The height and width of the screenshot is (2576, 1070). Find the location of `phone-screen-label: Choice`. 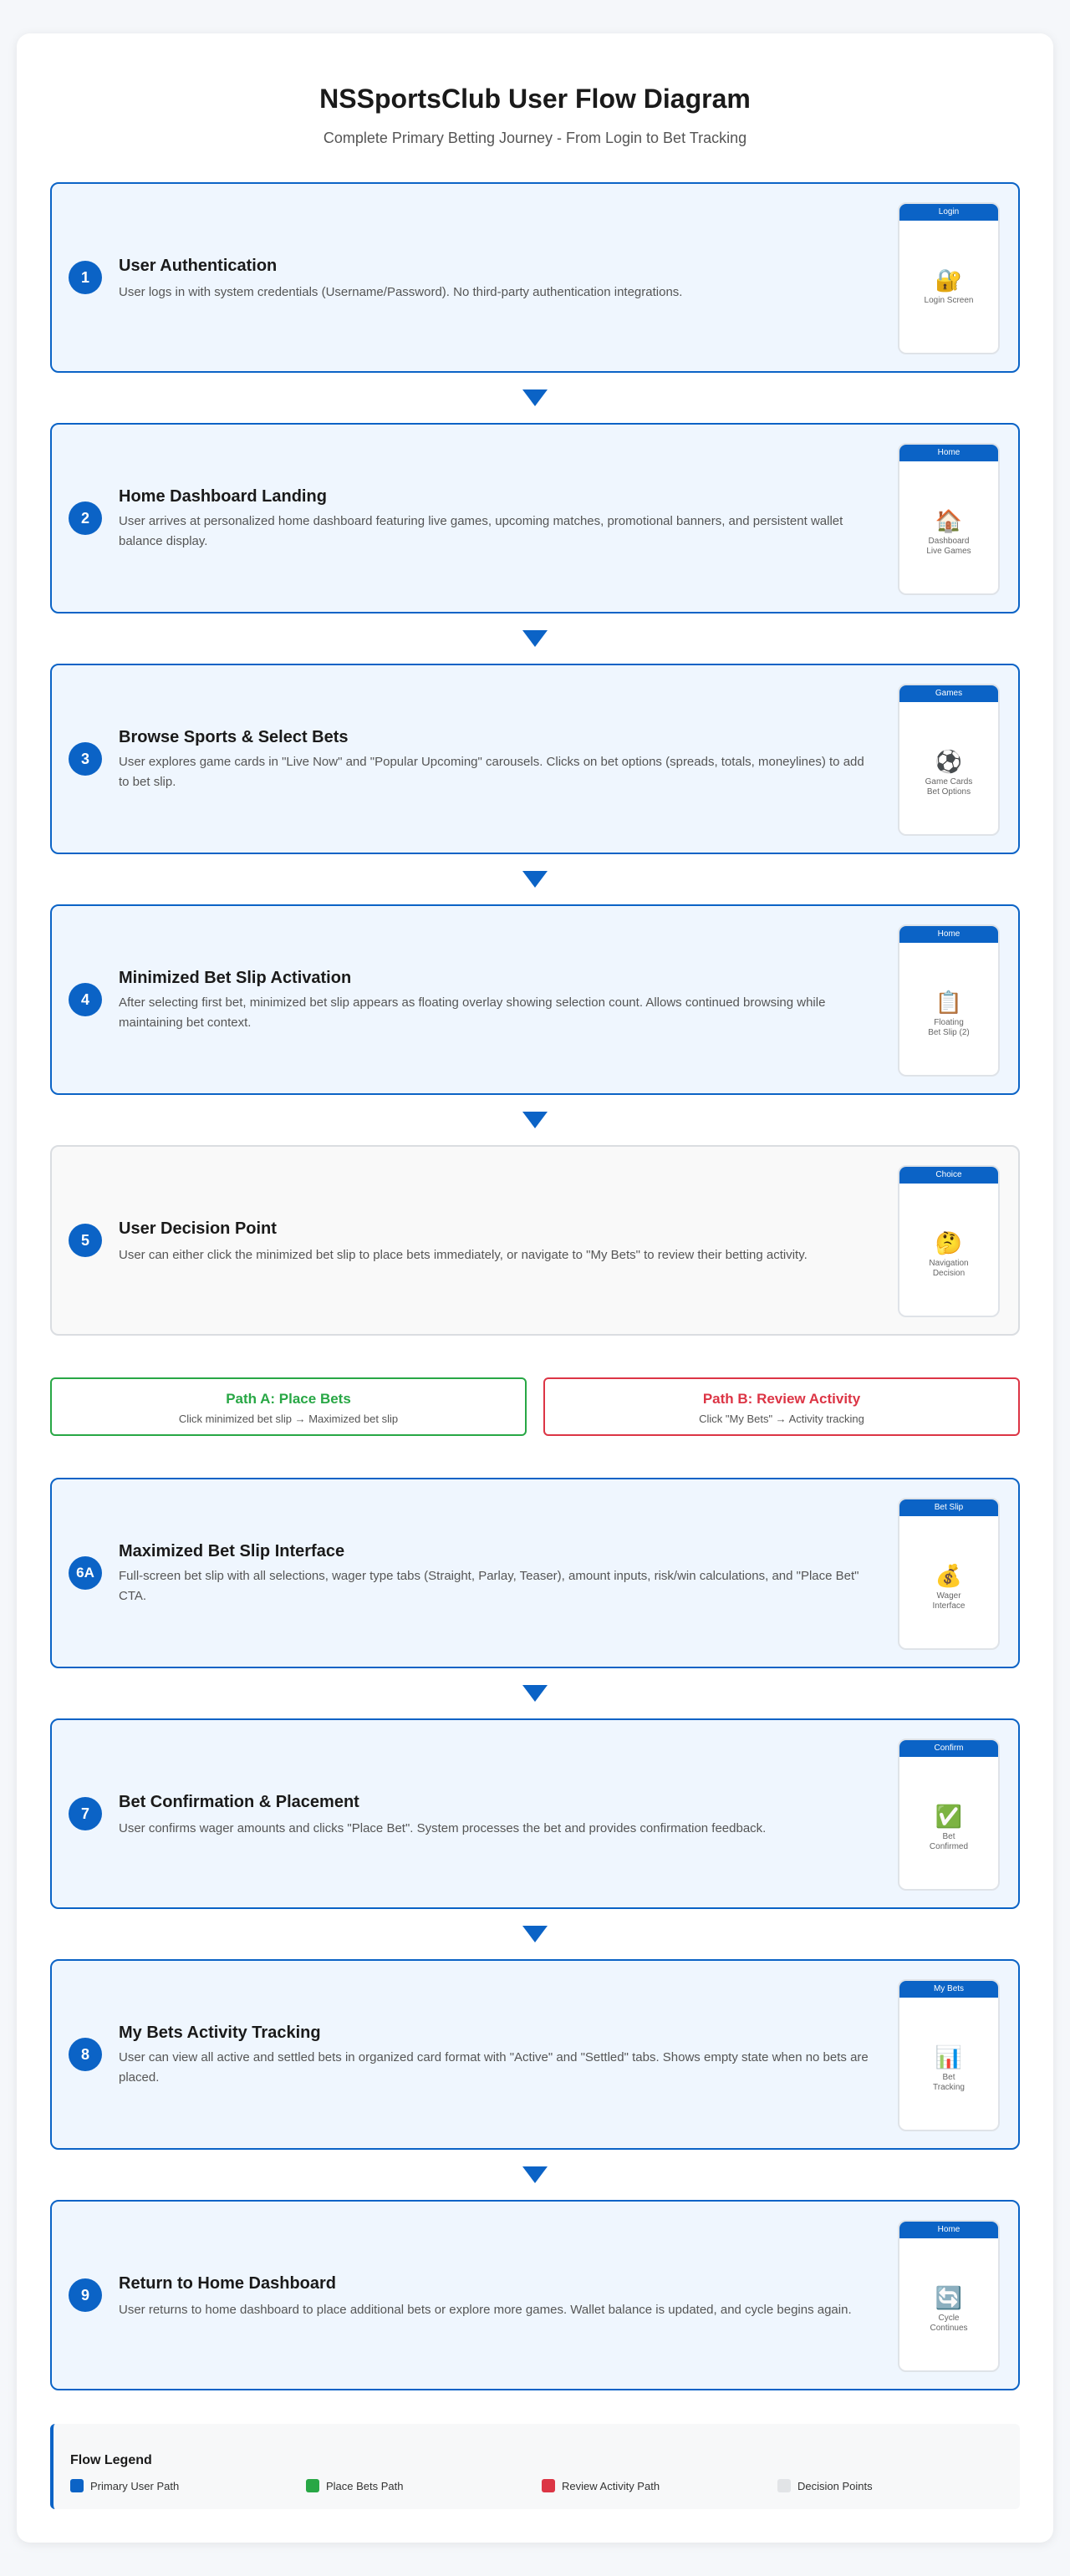

phone-screen-label: Choice is located at coordinates (948, 1175).